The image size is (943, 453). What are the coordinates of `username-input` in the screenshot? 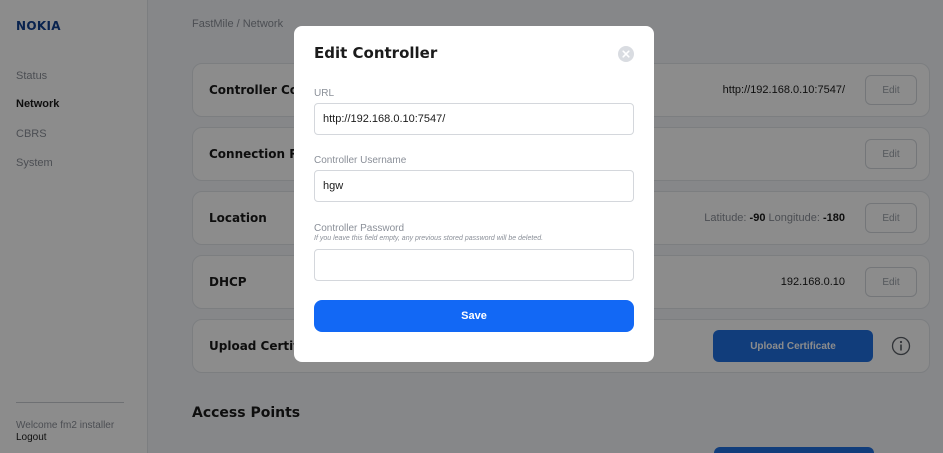 It's located at (474, 186).